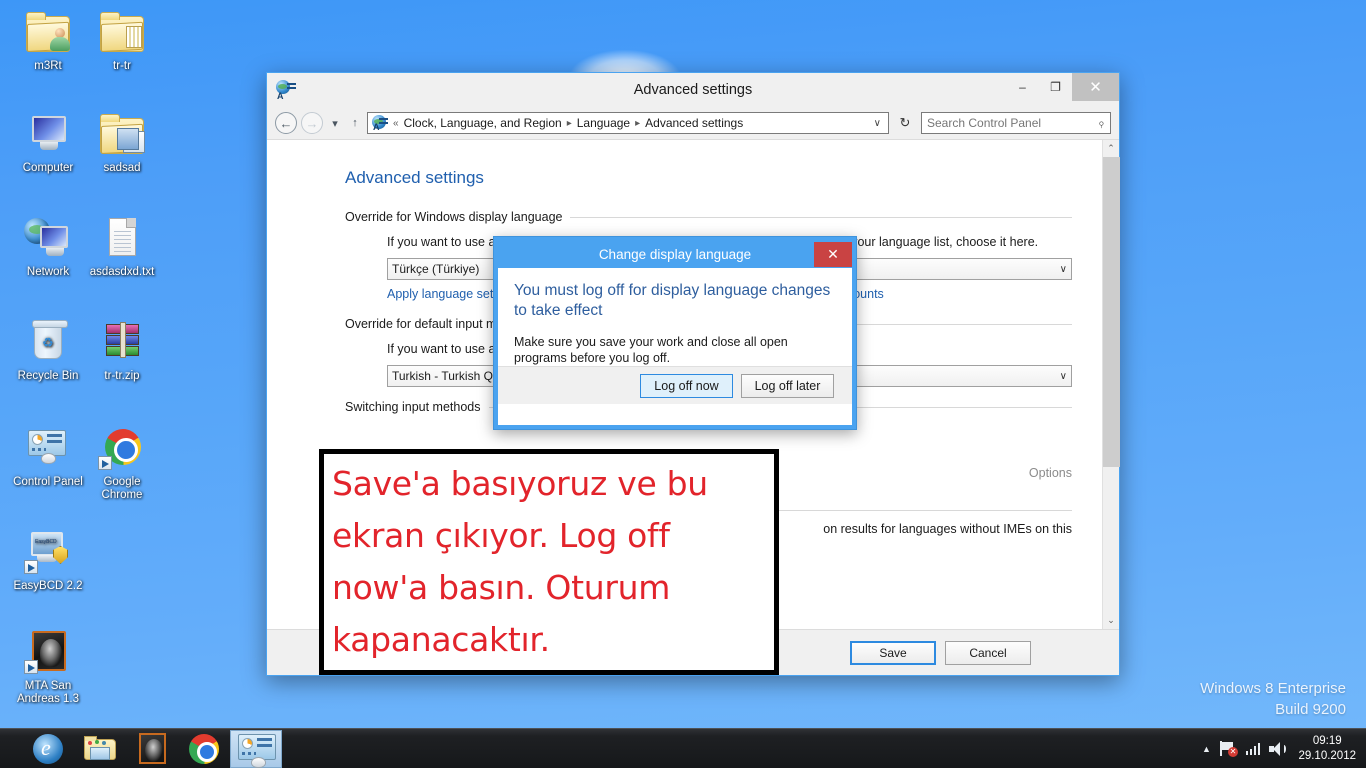 This screenshot has width=1366, height=768. What do you see at coordinates (122, 32) in the screenshot?
I see `folder-files-icon` at bounding box center [122, 32].